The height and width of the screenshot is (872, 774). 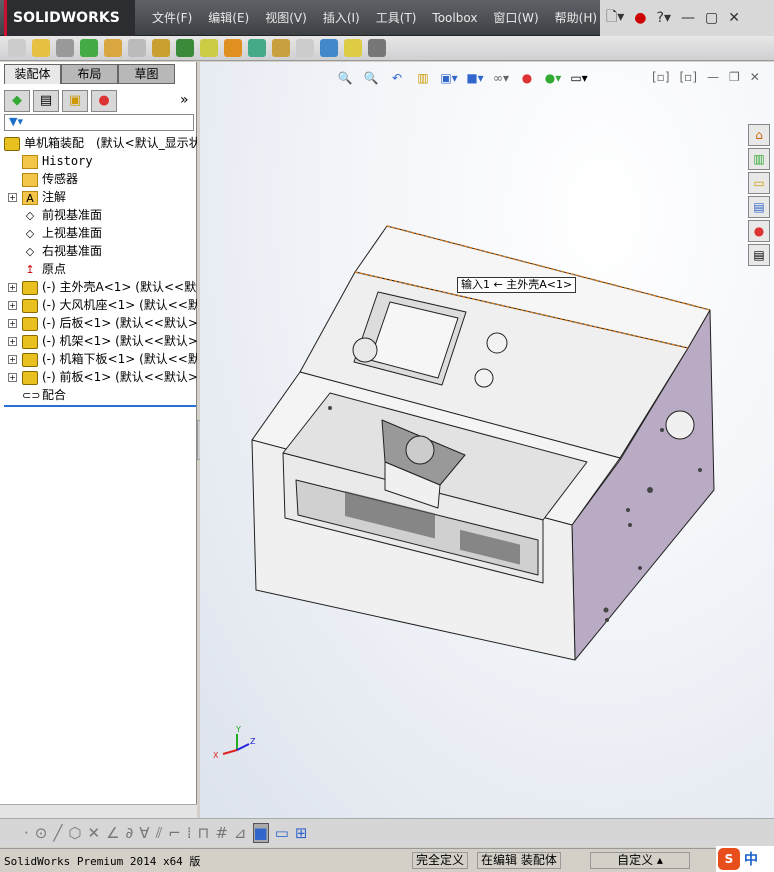 I want to click on hide-show-icon: ∞▾, so click(x=501, y=78).